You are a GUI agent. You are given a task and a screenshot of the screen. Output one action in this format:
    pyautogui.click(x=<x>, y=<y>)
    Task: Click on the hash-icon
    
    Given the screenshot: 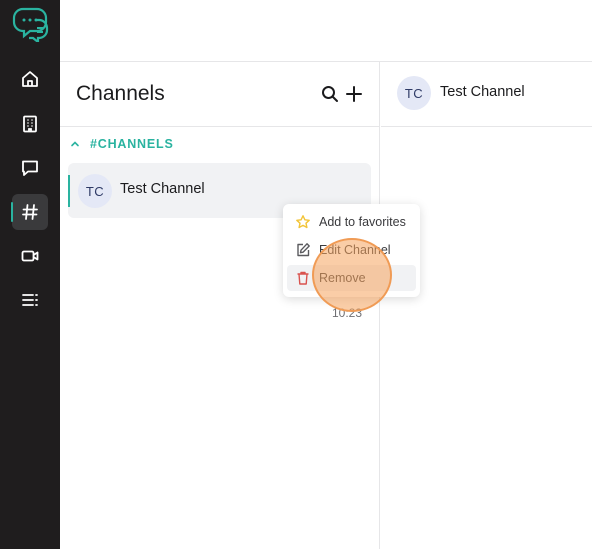 What is the action you would take?
    pyautogui.click(x=30, y=212)
    